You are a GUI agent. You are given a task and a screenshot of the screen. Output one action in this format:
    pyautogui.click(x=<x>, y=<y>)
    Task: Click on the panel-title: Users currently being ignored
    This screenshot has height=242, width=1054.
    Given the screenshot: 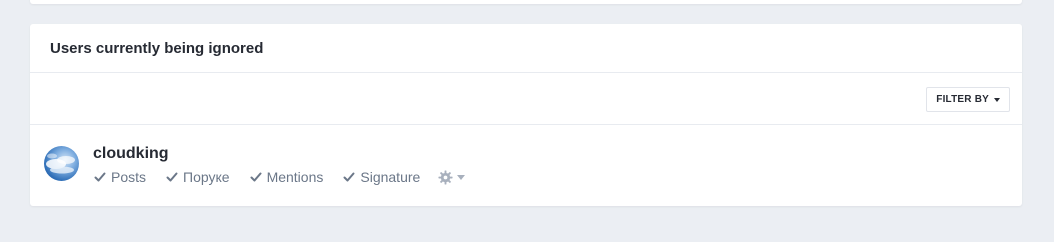 What is the action you would take?
    pyautogui.click(x=157, y=48)
    